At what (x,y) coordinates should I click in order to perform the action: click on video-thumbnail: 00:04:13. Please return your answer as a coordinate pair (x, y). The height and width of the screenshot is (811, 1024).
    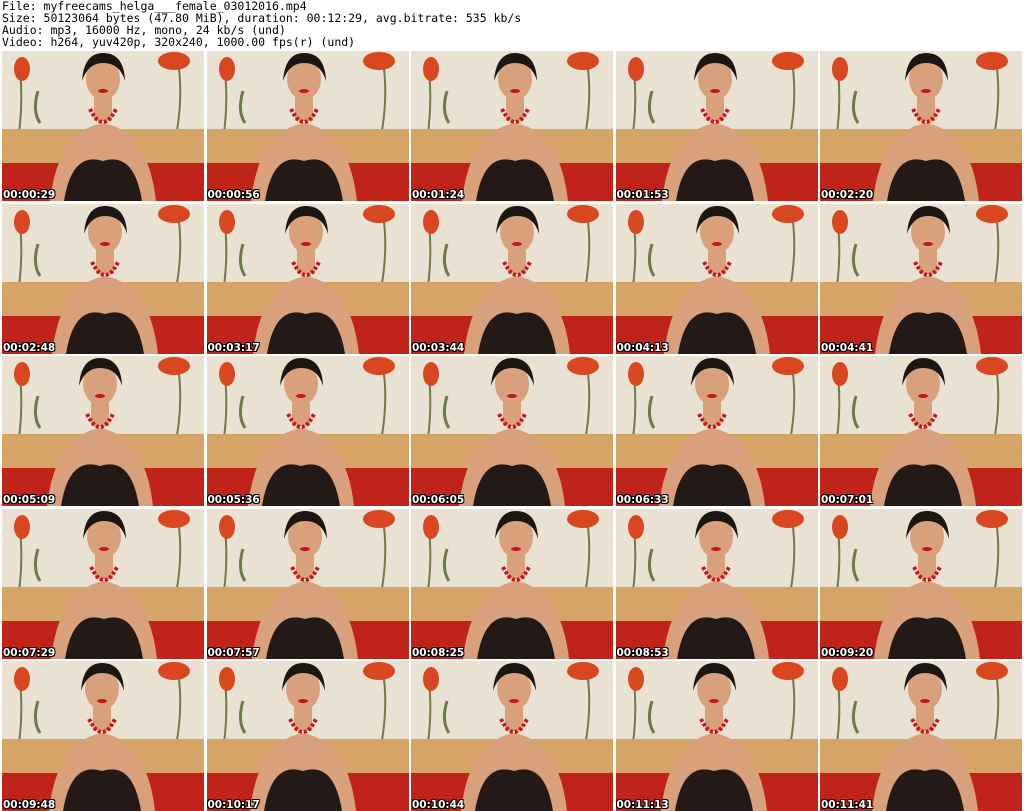
    Looking at the image, I should click on (716, 278).